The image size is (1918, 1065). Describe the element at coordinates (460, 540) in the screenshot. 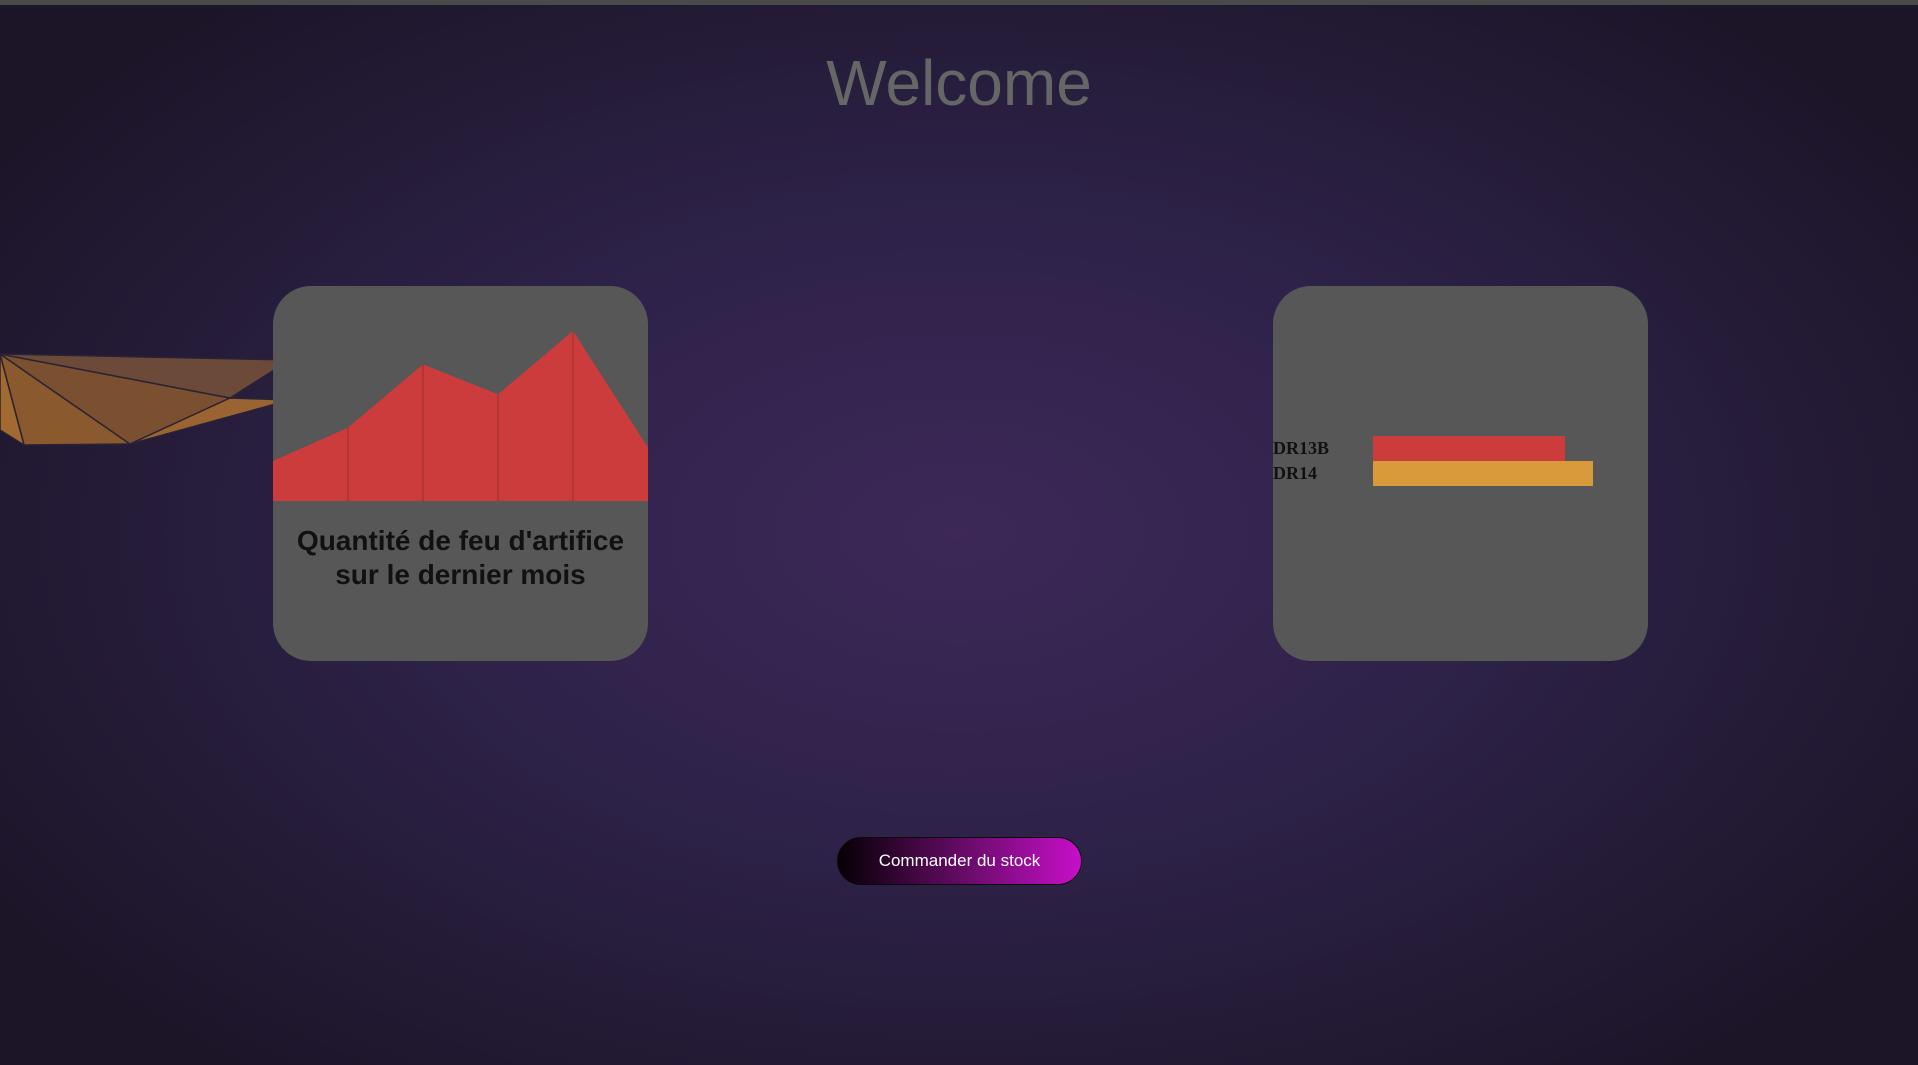

I see `chart-card-caption-line-1: Quantité de feu d'artifice` at that location.